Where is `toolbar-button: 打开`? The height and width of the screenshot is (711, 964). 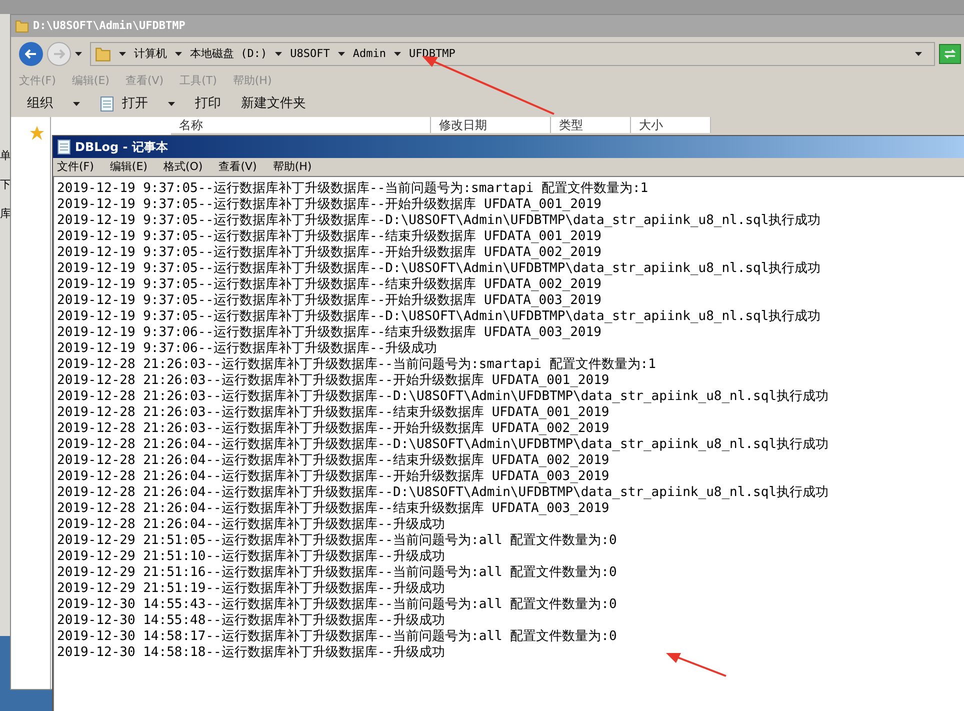
toolbar-button: 打开 is located at coordinates (137, 104).